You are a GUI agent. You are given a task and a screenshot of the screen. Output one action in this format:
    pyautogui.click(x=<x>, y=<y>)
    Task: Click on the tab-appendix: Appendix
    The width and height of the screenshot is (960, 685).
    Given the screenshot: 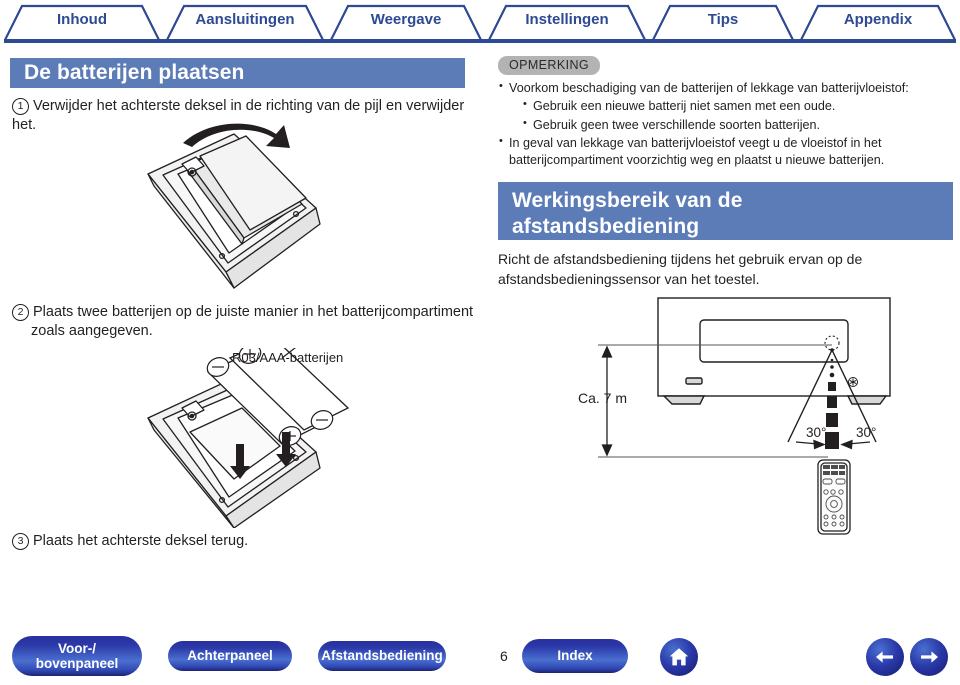 What is the action you would take?
    pyautogui.click(x=878, y=19)
    